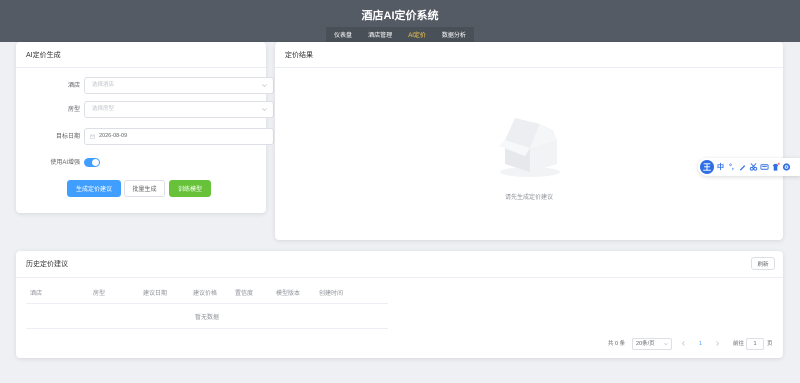 This screenshot has width=800, height=383. Describe the element at coordinates (617, 344) in the screenshot. I see `pagination-total: 共 0 条` at that location.